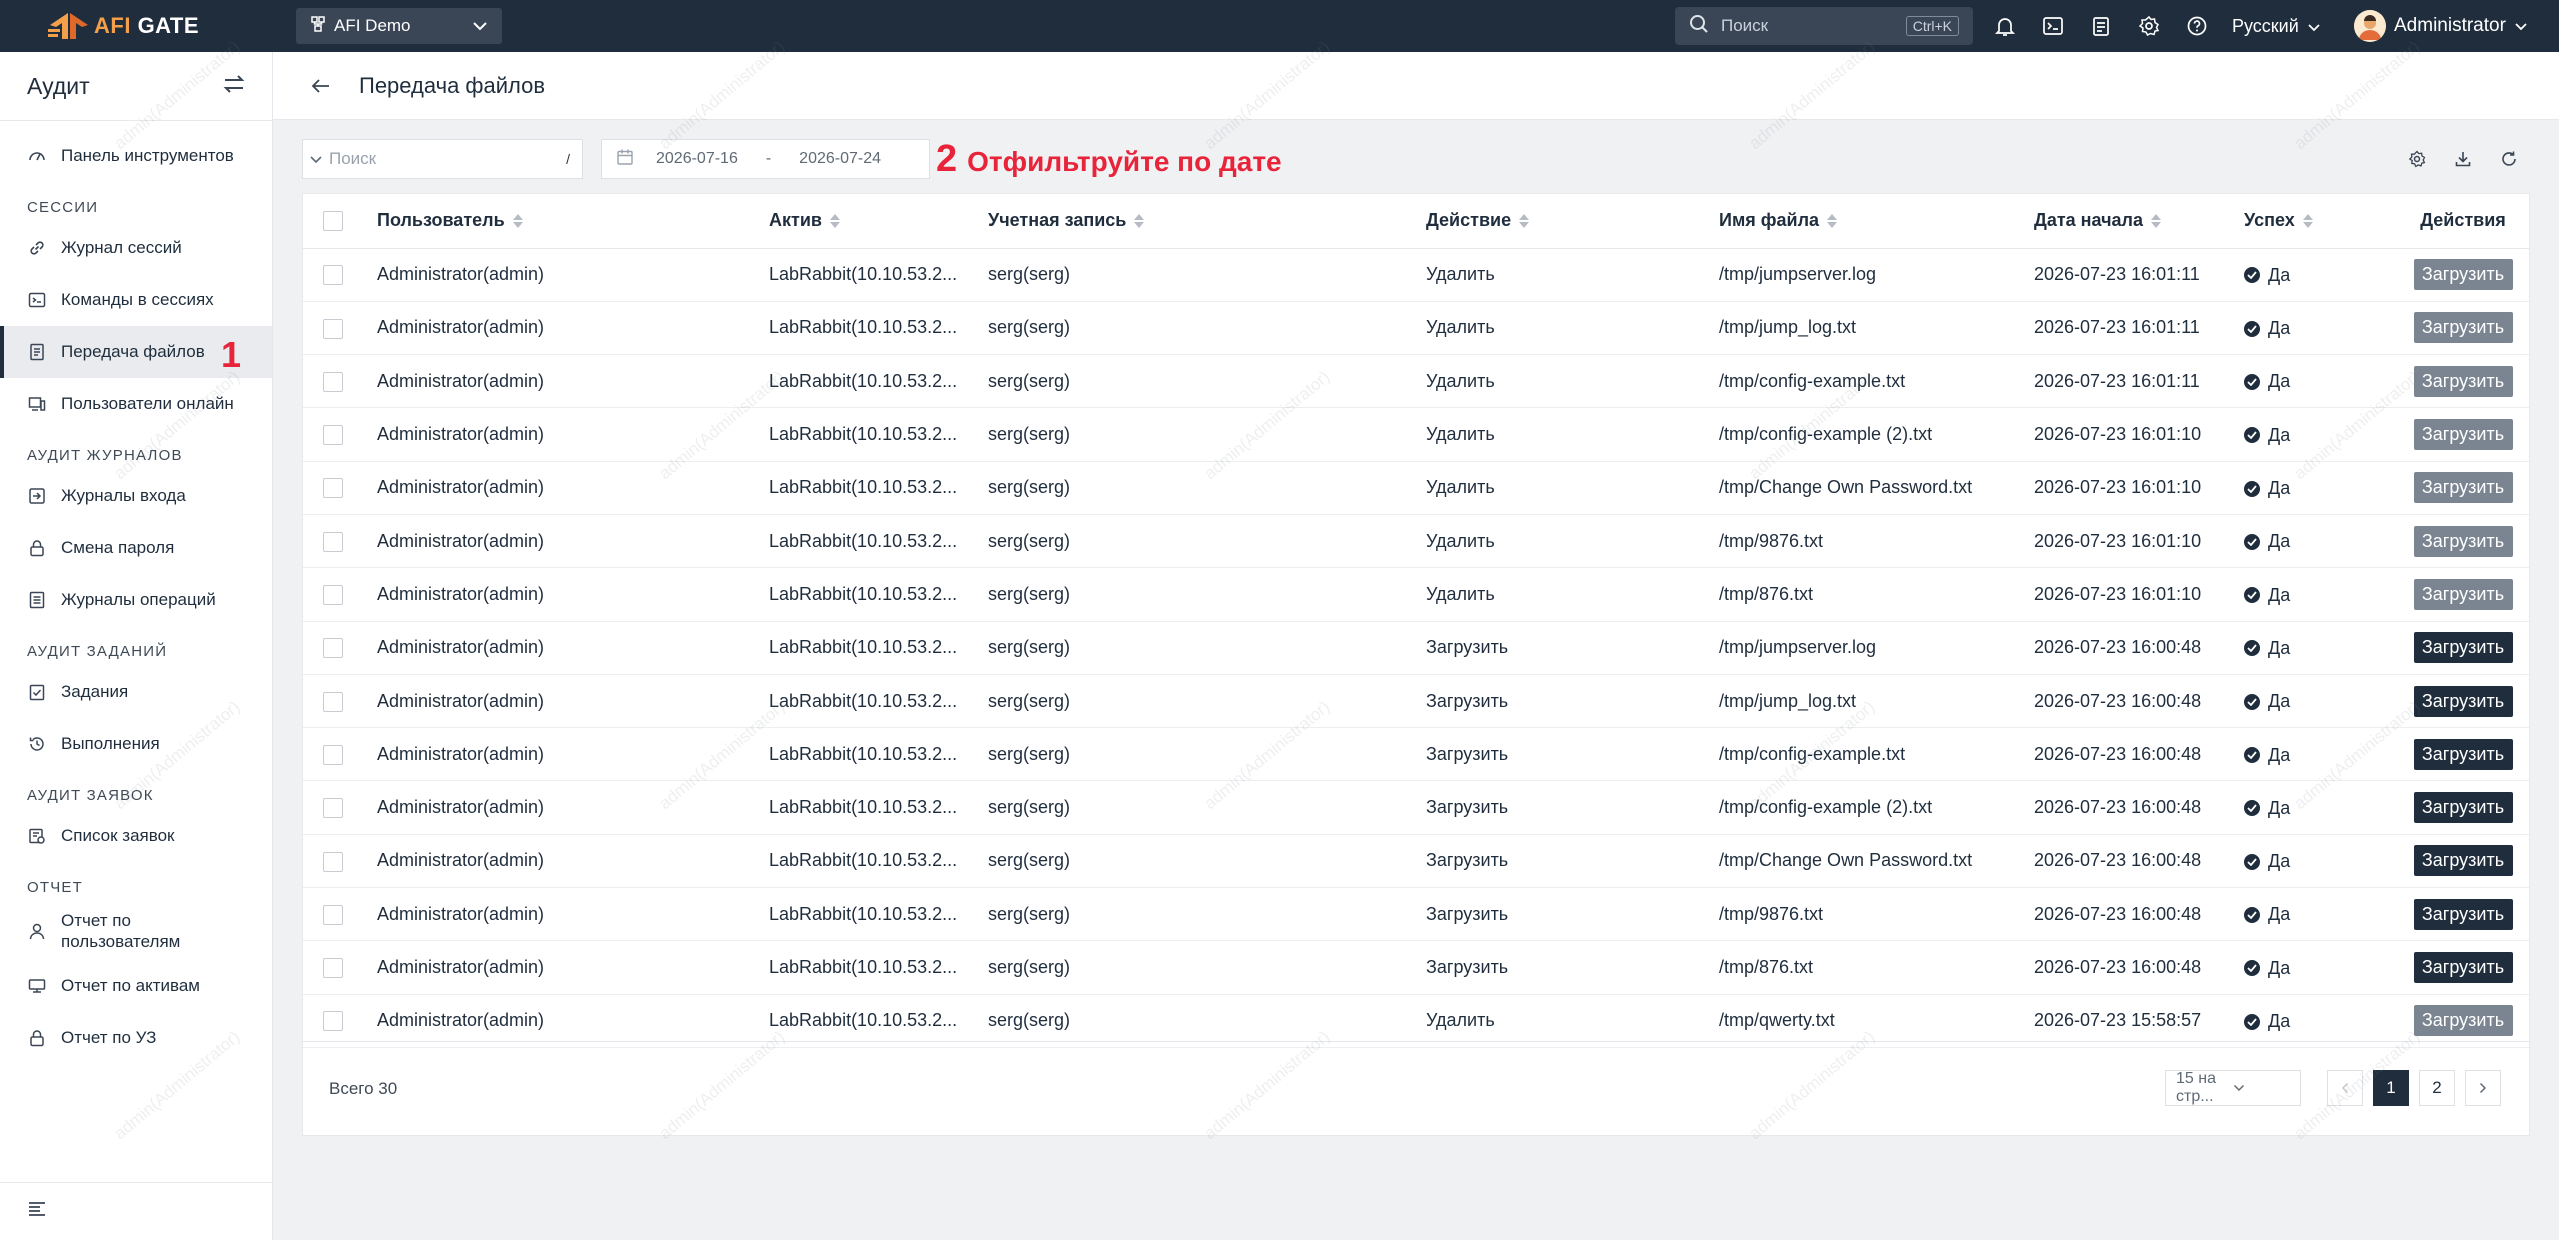  I want to click on collapse-menu-icon, so click(37, 1211).